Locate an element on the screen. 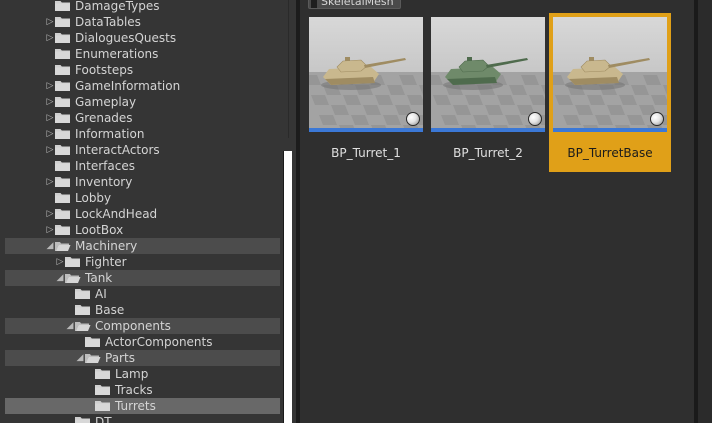 The height and width of the screenshot is (423, 712). tree-item-label: AI is located at coordinates (101, 294).